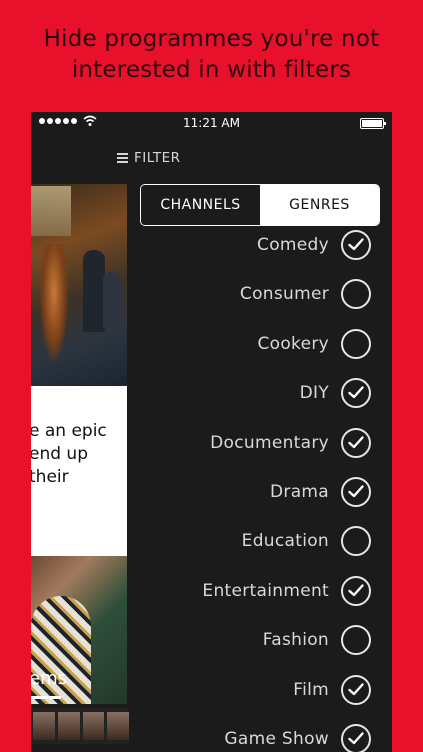  Describe the element at coordinates (50, 477) in the screenshot. I see `description-line: their` at that location.